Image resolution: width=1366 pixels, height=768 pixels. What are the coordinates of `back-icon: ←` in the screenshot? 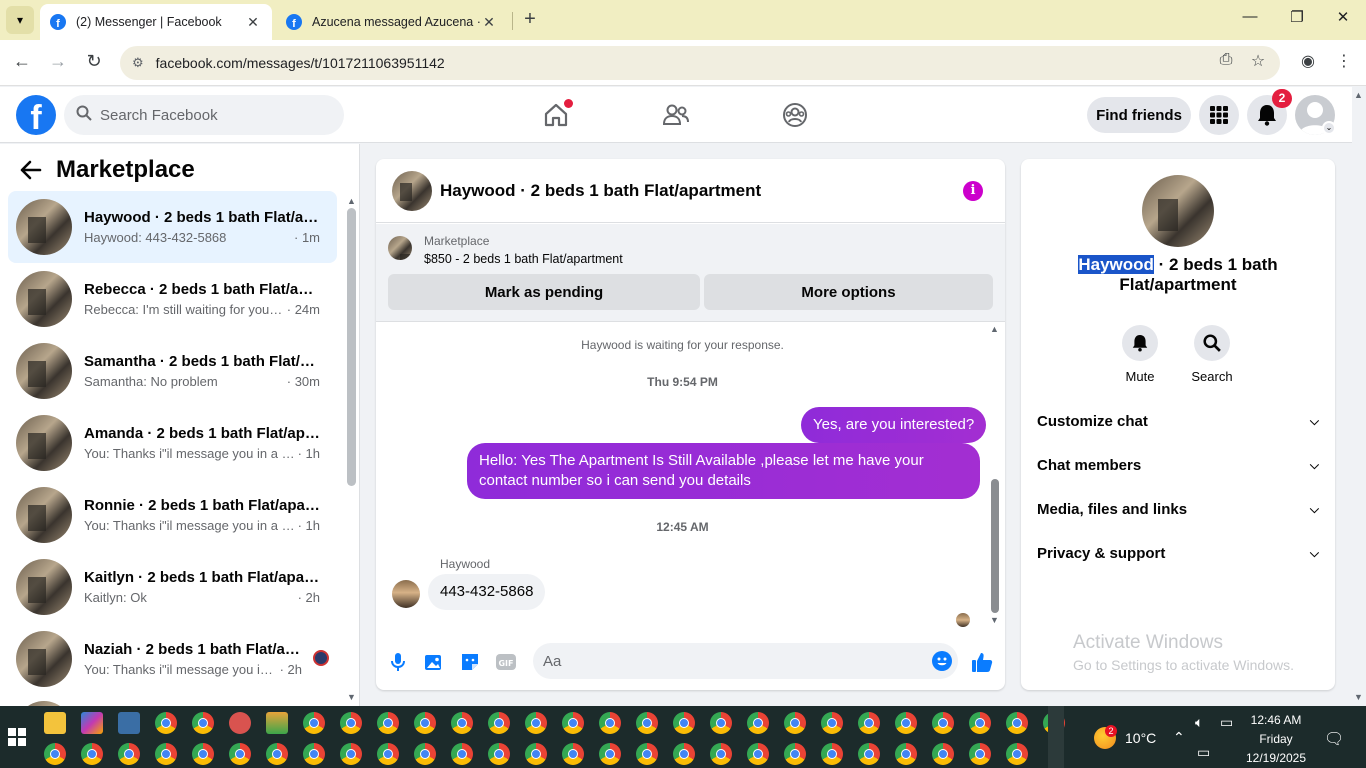 It's located at (22, 63).